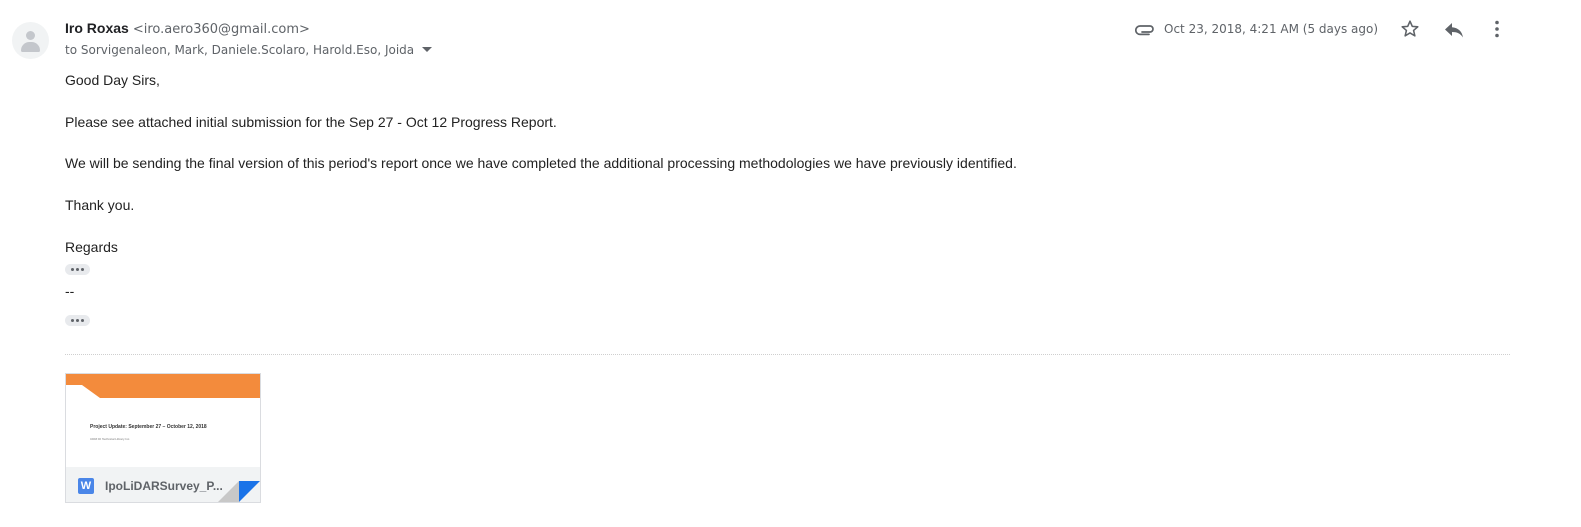 Image resolution: width=1581 pixels, height=527 pixels. I want to click on attachment-divider, so click(787, 354).